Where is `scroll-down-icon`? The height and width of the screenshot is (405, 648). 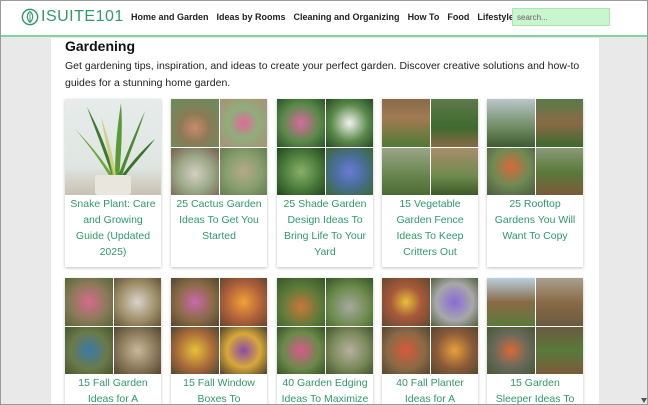 scroll-down-icon is located at coordinates (644, 400).